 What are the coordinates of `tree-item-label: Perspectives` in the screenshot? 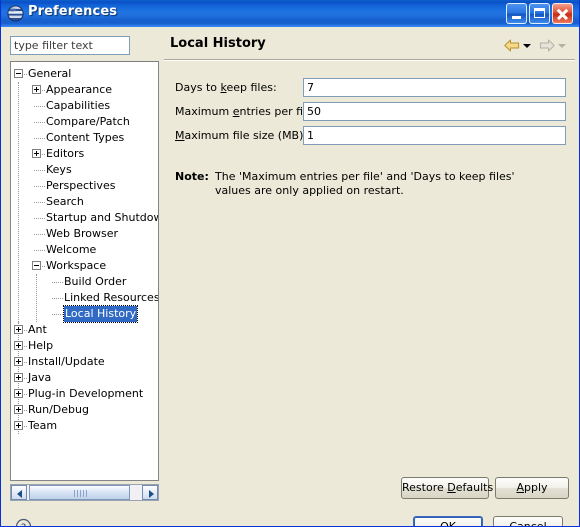 It's located at (81, 185).